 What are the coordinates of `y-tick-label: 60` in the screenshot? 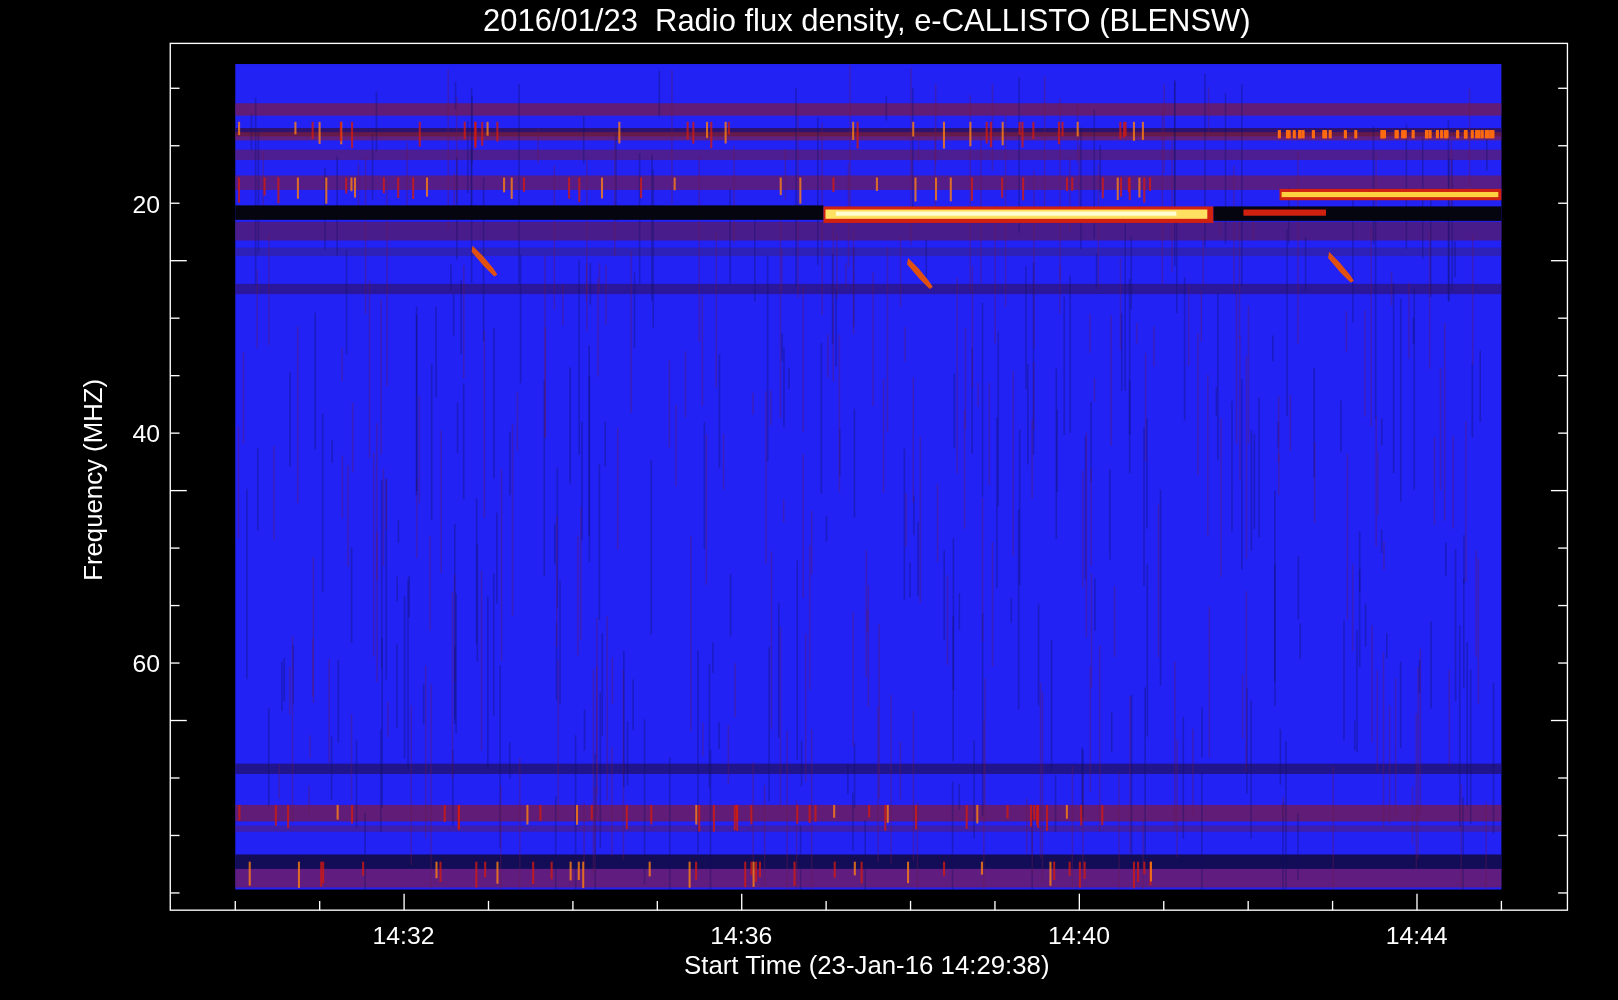 It's located at (146, 663).